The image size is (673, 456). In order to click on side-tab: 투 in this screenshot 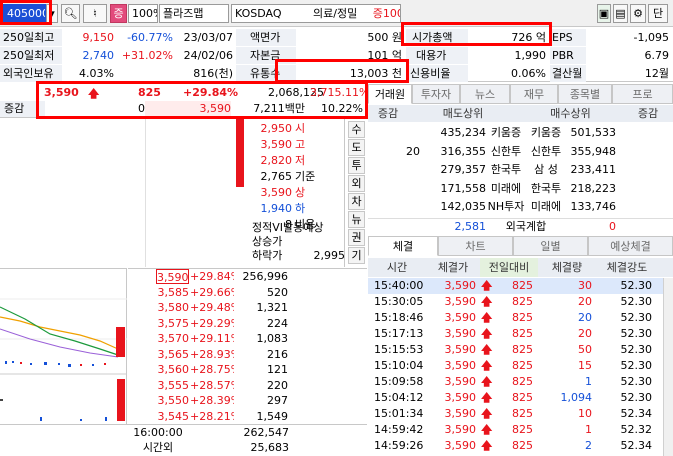, I will do `click(356, 165)`.